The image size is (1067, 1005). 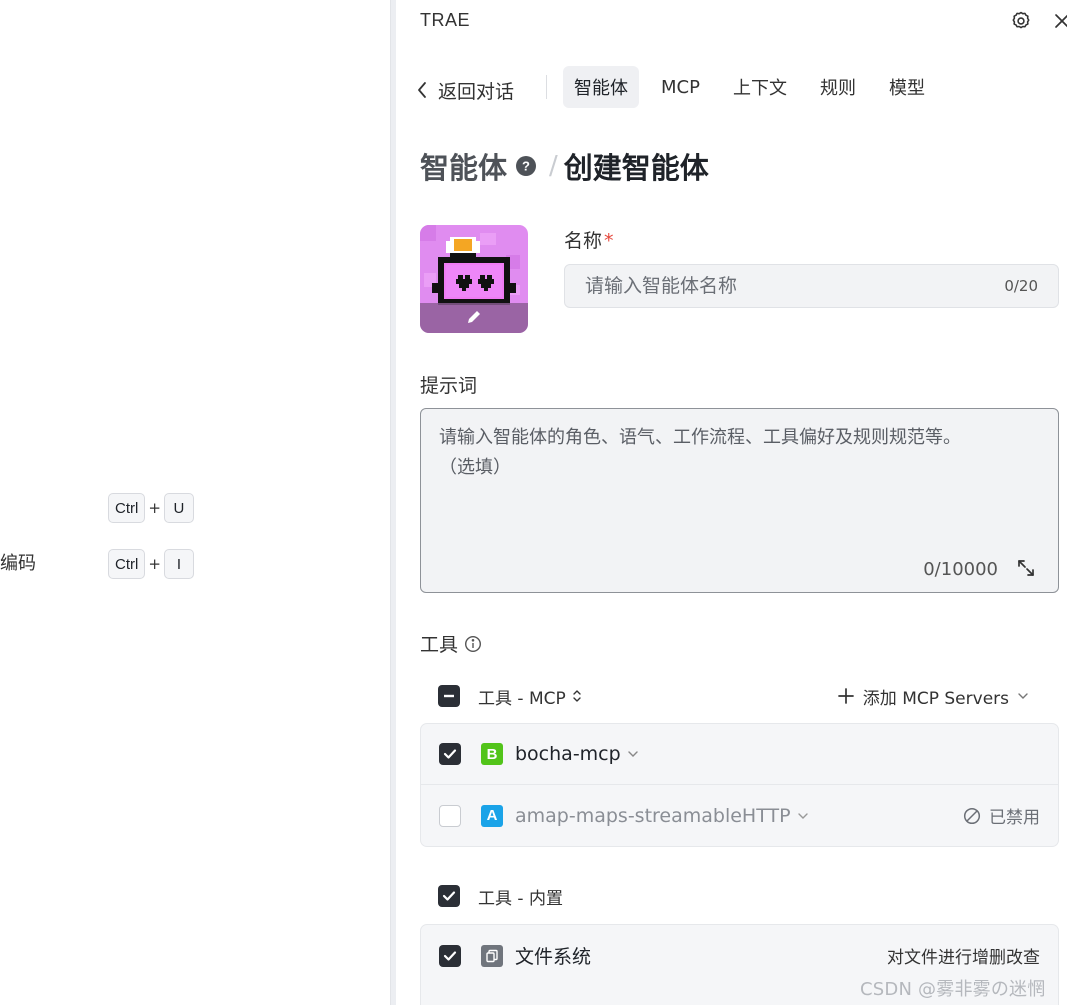 I want to click on expand-icon, so click(x=1026, y=568).